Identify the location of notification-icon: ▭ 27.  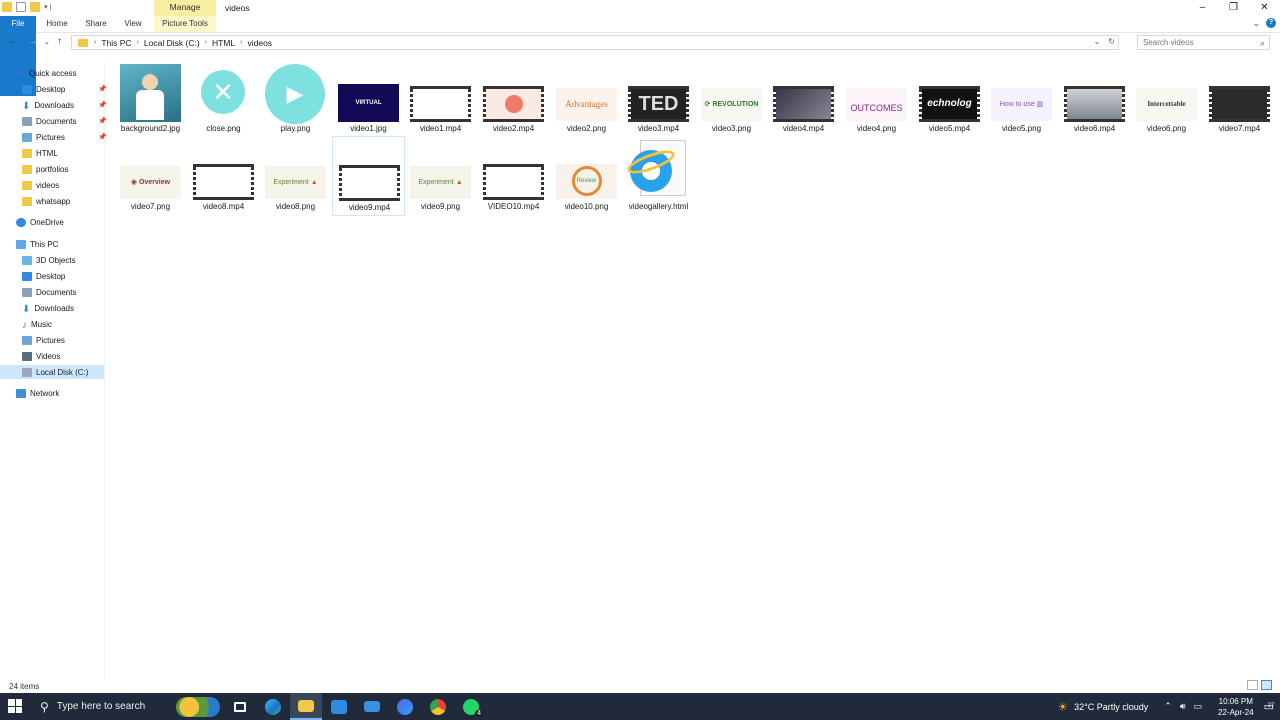
(1269, 706).